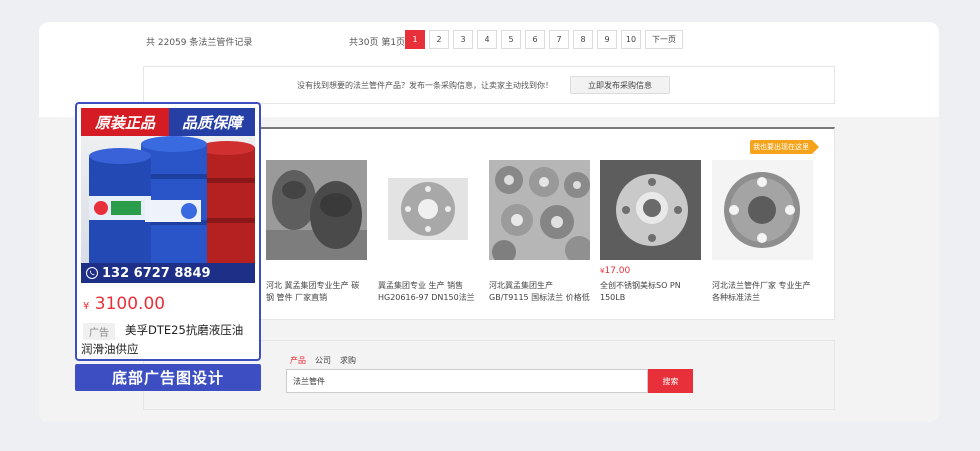 This screenshot has width=980, height=451. Describe the element at coordinates (348, 360) in the screenshot. I see `tab-purchase: 求购` at that location.